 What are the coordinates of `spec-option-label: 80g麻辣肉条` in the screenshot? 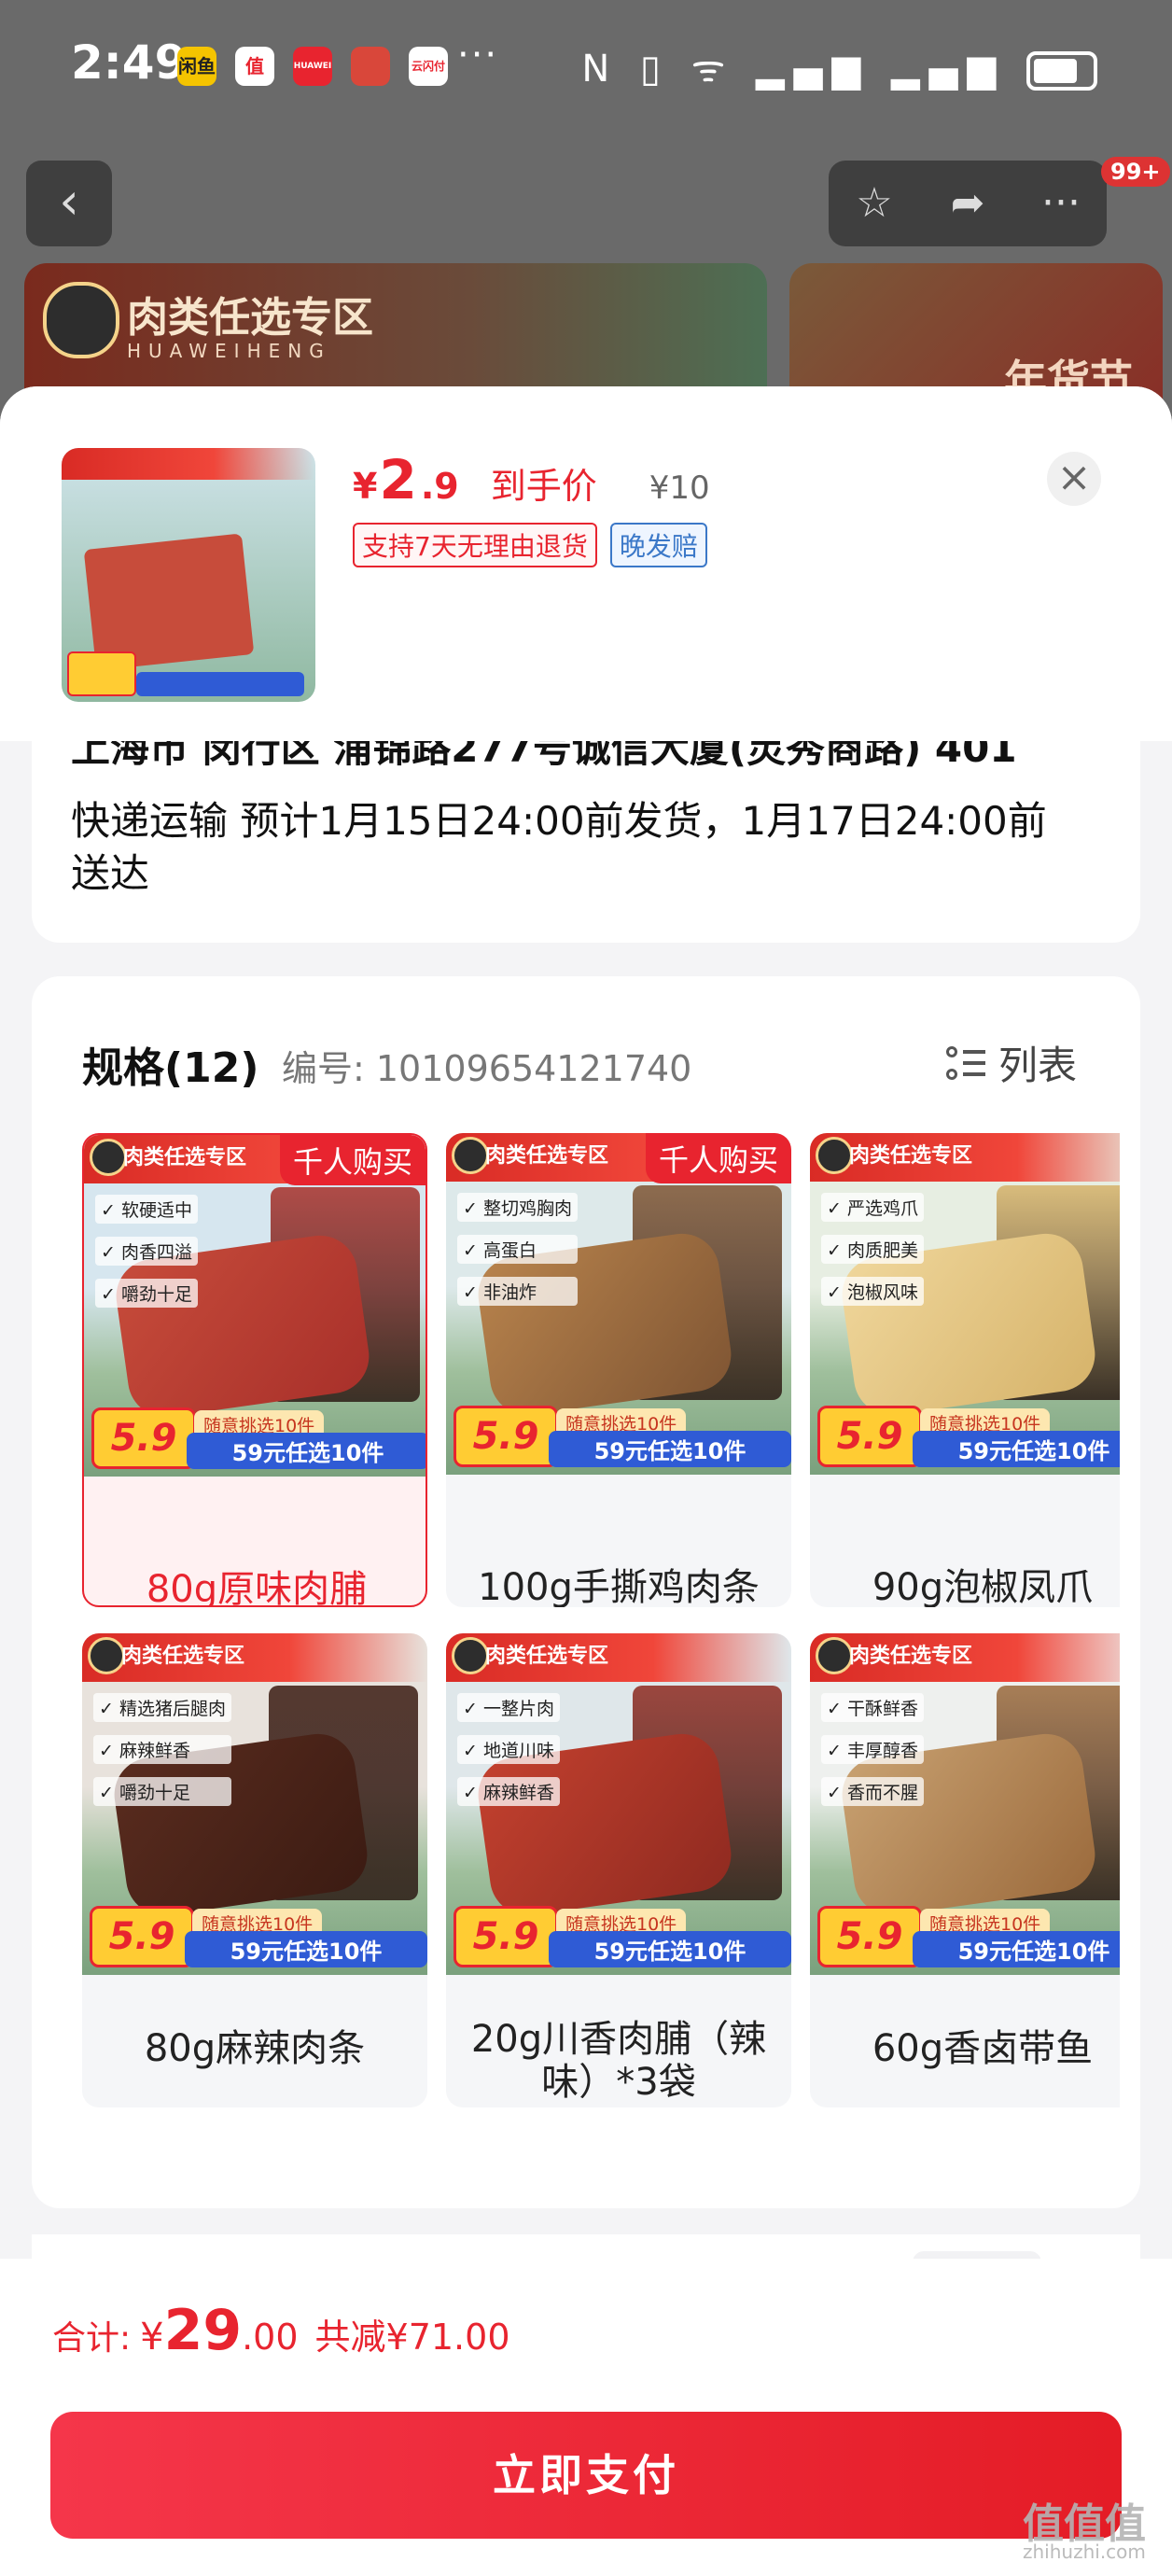 It's located at (255, 2048).